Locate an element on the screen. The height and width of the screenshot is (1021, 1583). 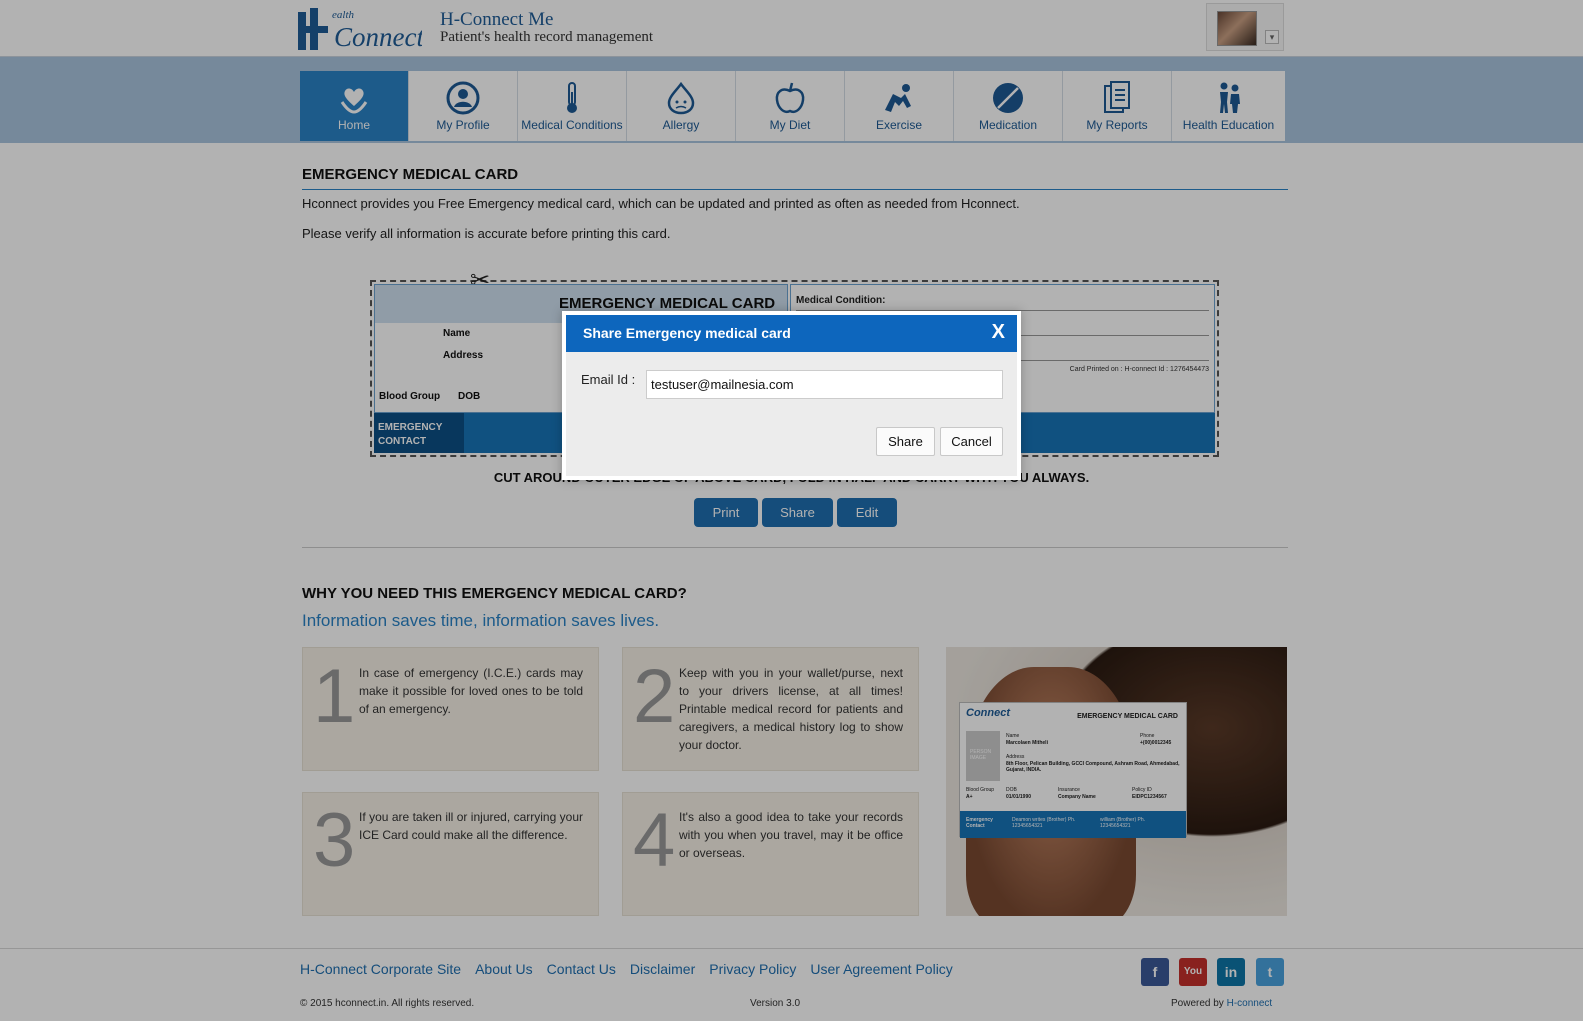
dialog-share-button: Share is located at coordinates (905, 441).